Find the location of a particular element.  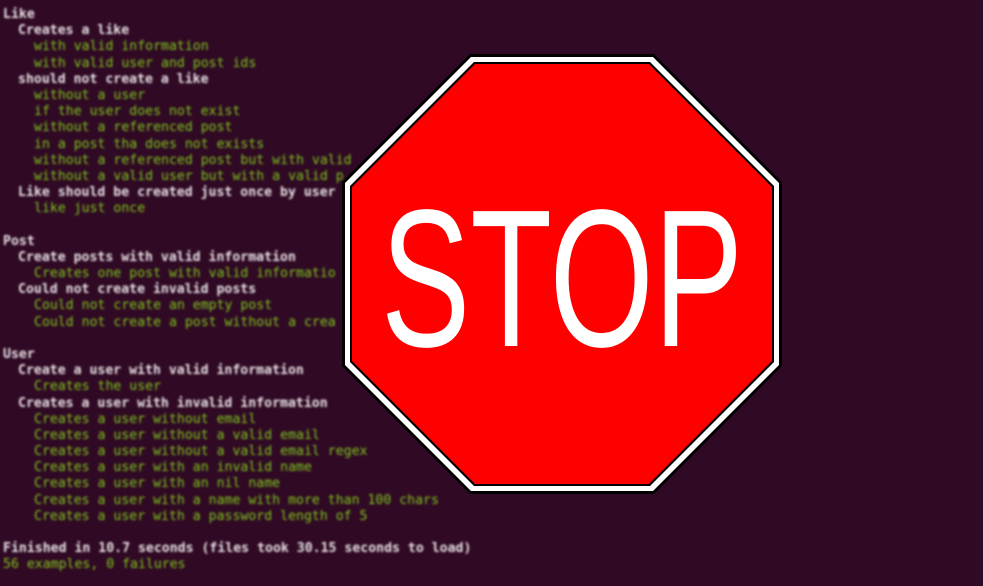

stop-sign-label: STOP is located at coordinates (562, 278).